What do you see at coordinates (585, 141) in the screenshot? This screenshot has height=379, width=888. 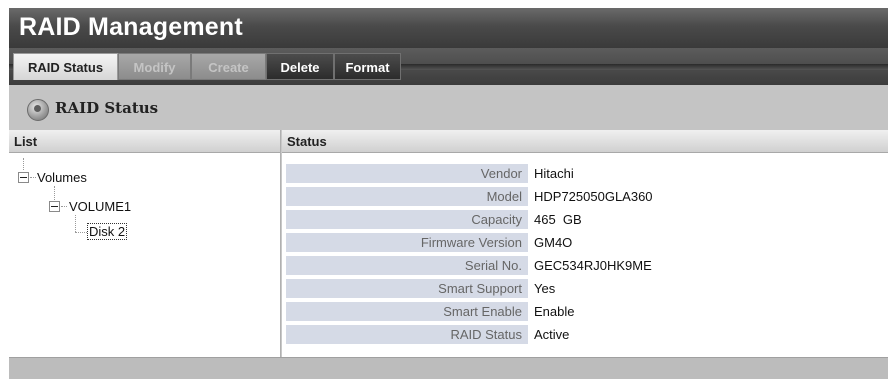 I see `status-panel-header: Status` at bounding box center [585, 141].